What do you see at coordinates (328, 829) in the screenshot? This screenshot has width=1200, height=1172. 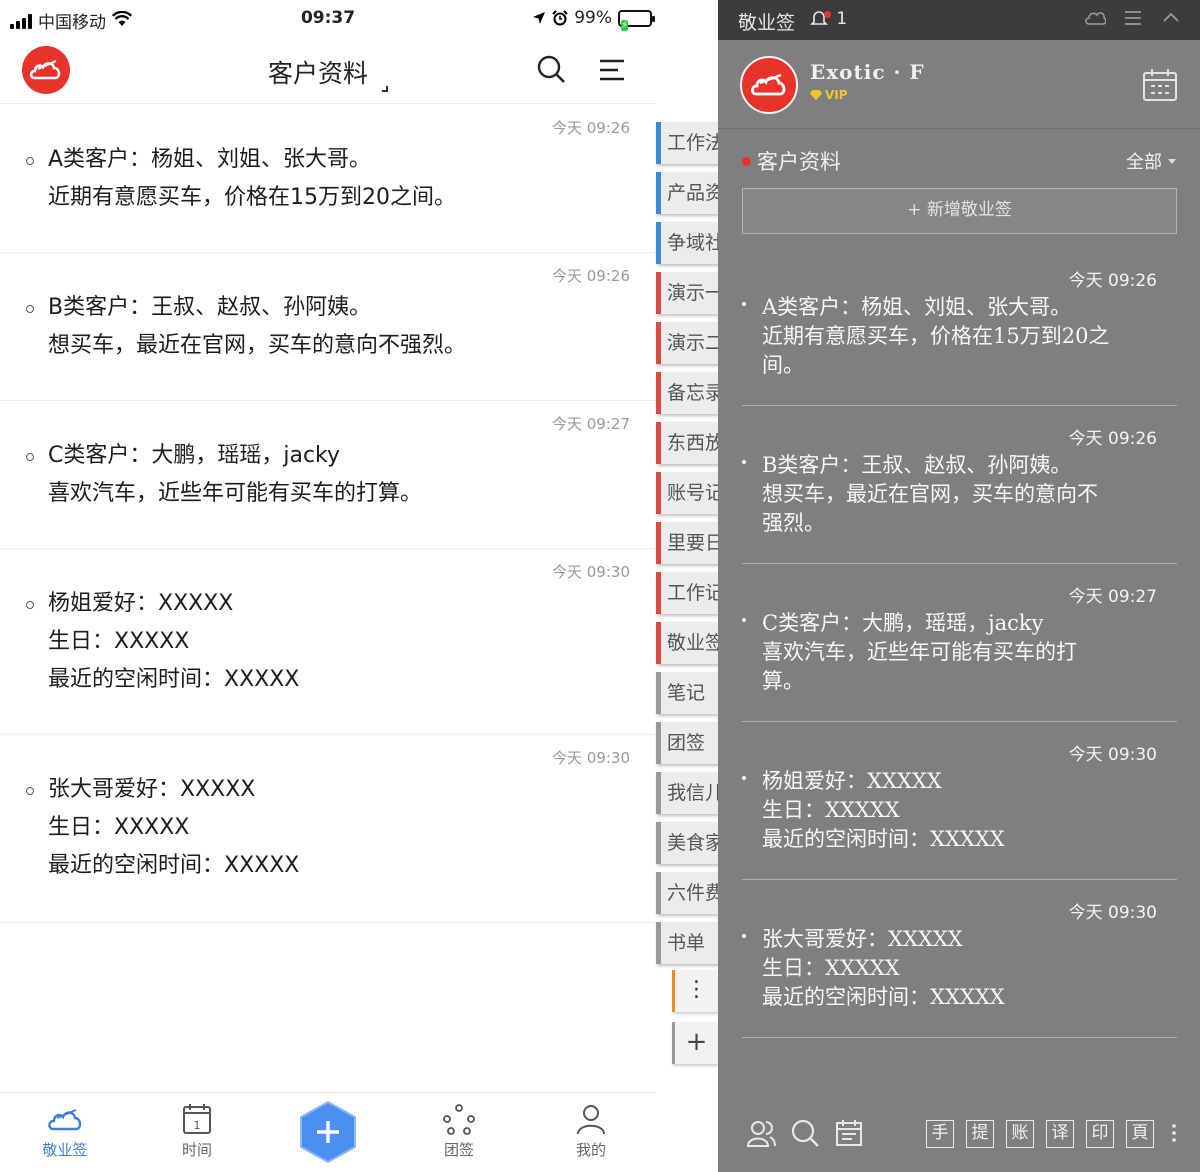 I see `note-item: 今天 09:30 张大哥爱好：XXXXX 生日：XXXXX 最近的空闲时间：XXXXX` at bounding box center [328, 829].